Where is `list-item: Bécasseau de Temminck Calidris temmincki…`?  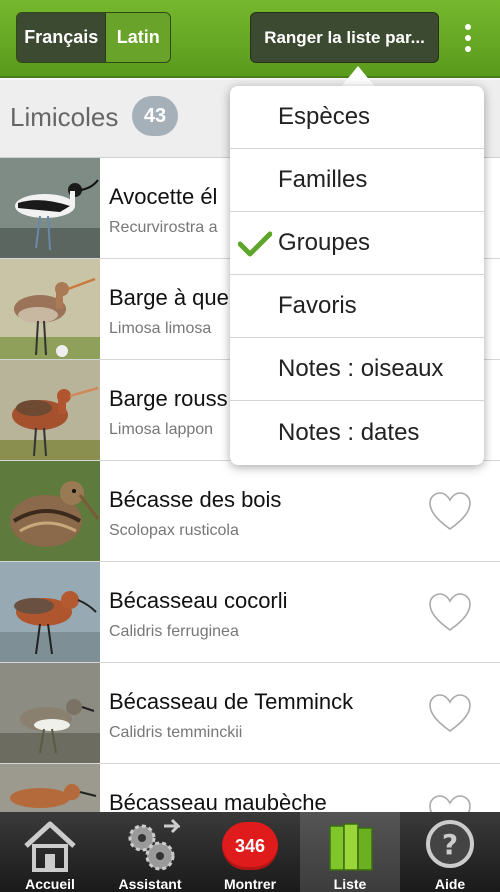 list-item: Bécasseau de Temminck Calidris temmincki… is located at coordinates (250, 713).